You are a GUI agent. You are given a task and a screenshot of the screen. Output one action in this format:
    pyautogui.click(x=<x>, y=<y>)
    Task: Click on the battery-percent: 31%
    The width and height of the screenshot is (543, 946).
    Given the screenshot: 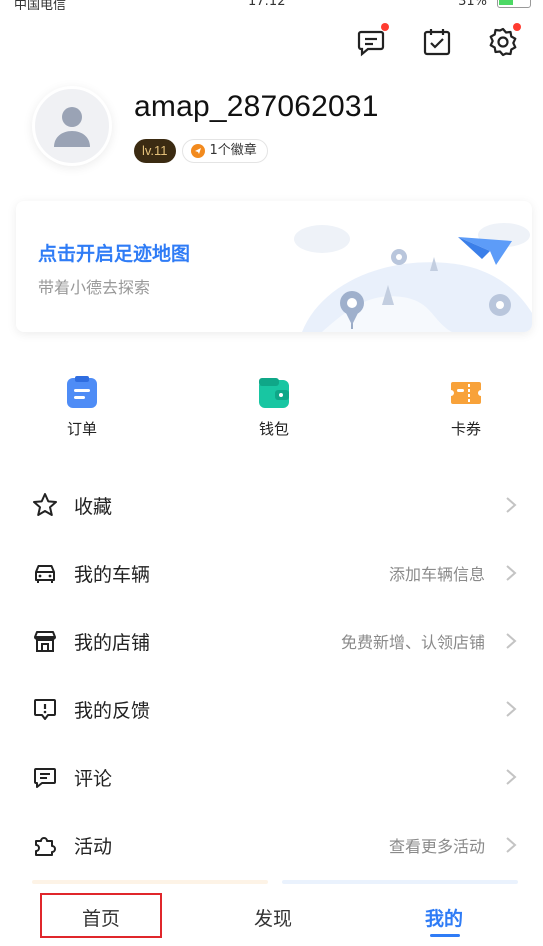 What is the action you would take?
    pyautogui.click(x=472, y=4)
    